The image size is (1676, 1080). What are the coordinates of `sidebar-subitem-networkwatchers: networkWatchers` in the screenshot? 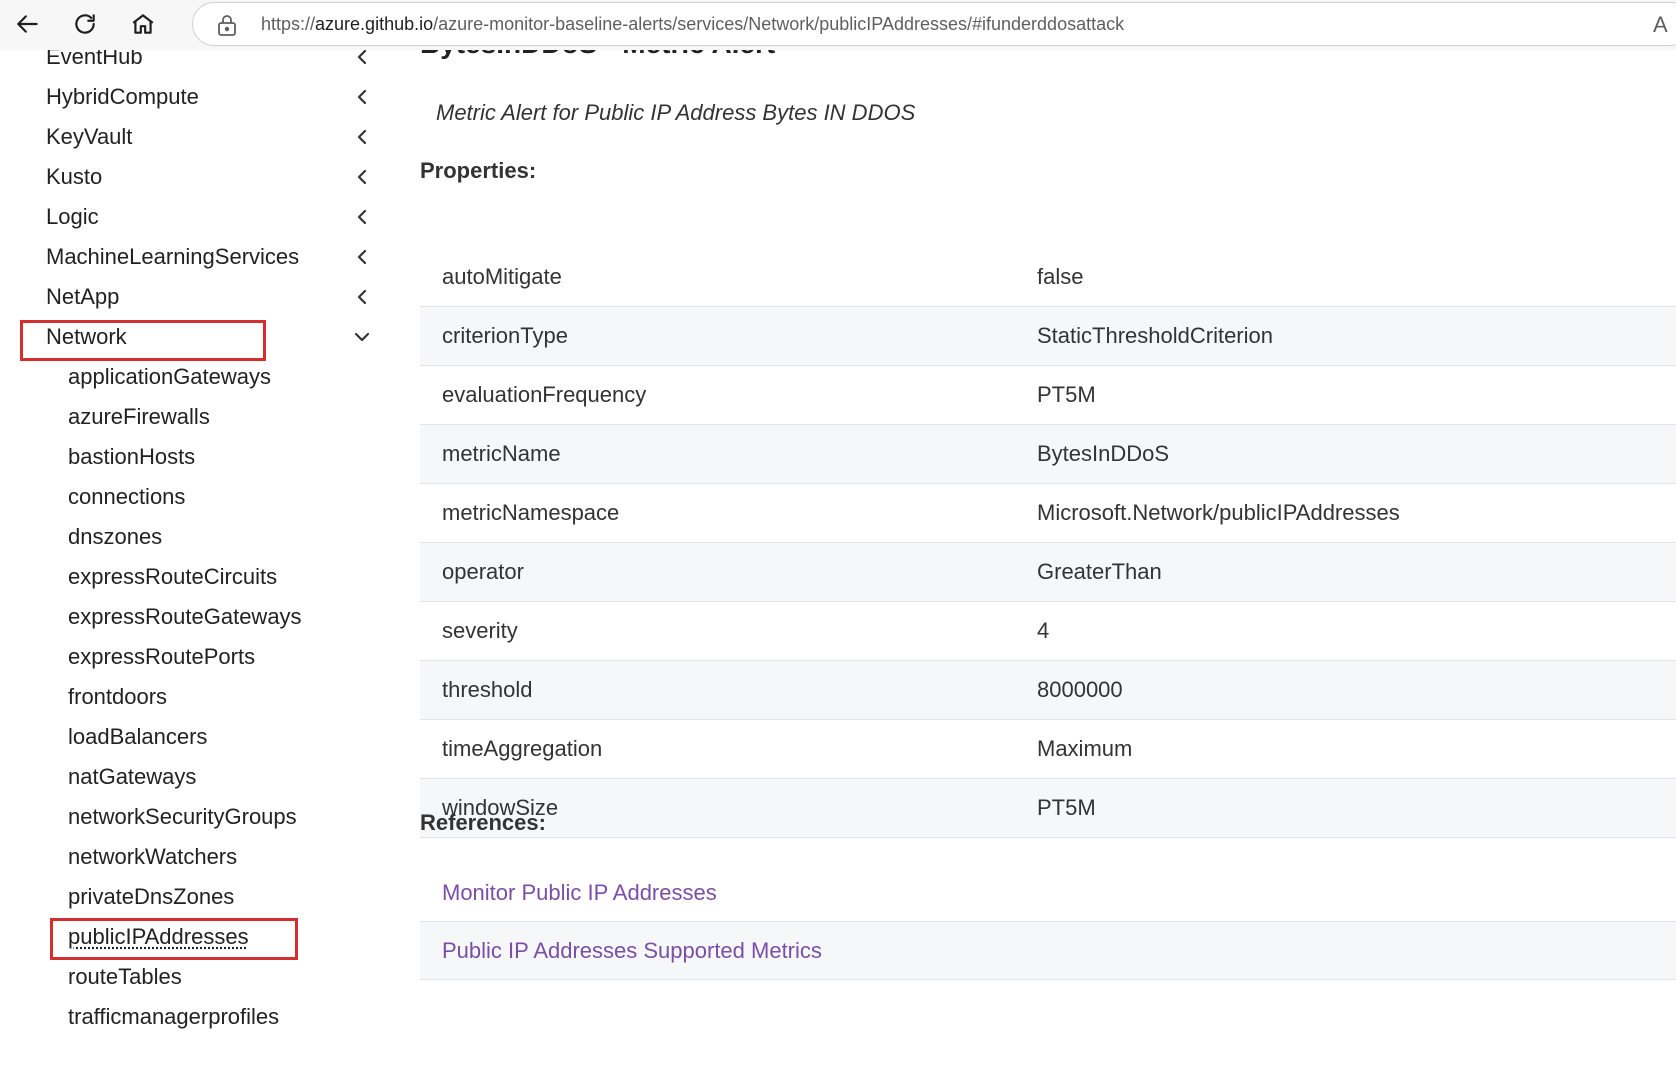 It's located at (218, 857).